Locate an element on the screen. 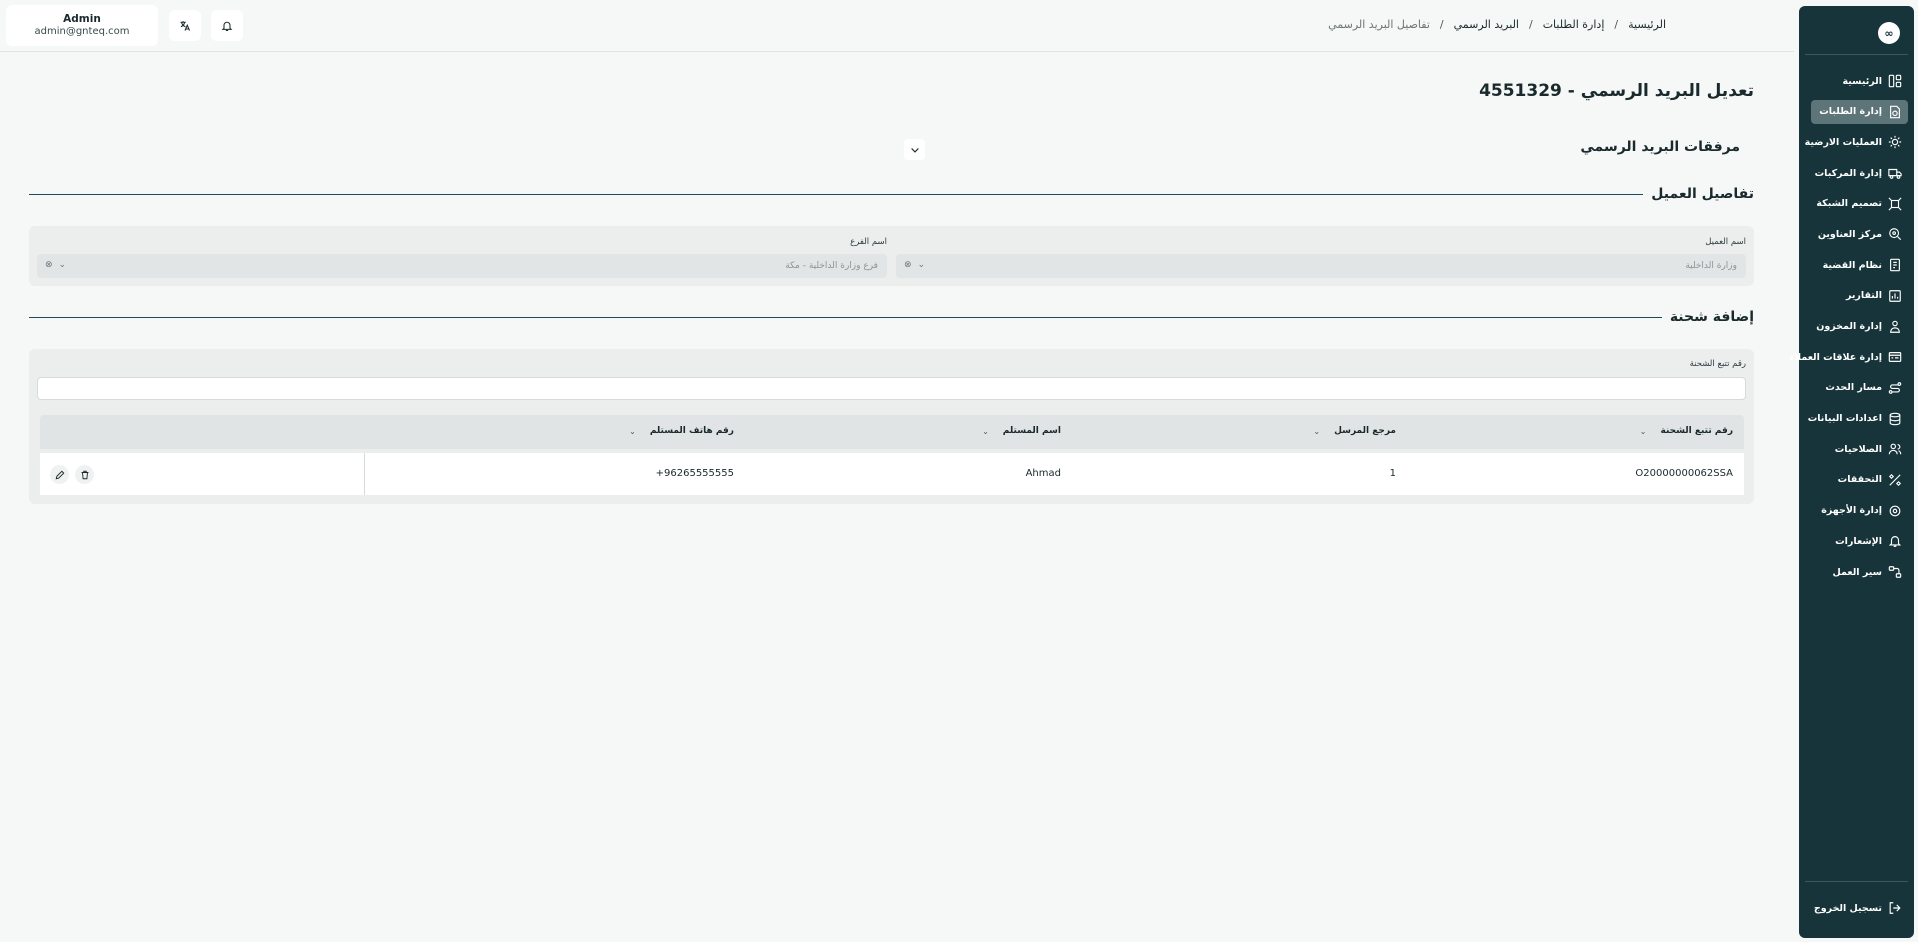  sidebar-item-vehicles: إدارة المركبات is located at coordinates (1859, 173).